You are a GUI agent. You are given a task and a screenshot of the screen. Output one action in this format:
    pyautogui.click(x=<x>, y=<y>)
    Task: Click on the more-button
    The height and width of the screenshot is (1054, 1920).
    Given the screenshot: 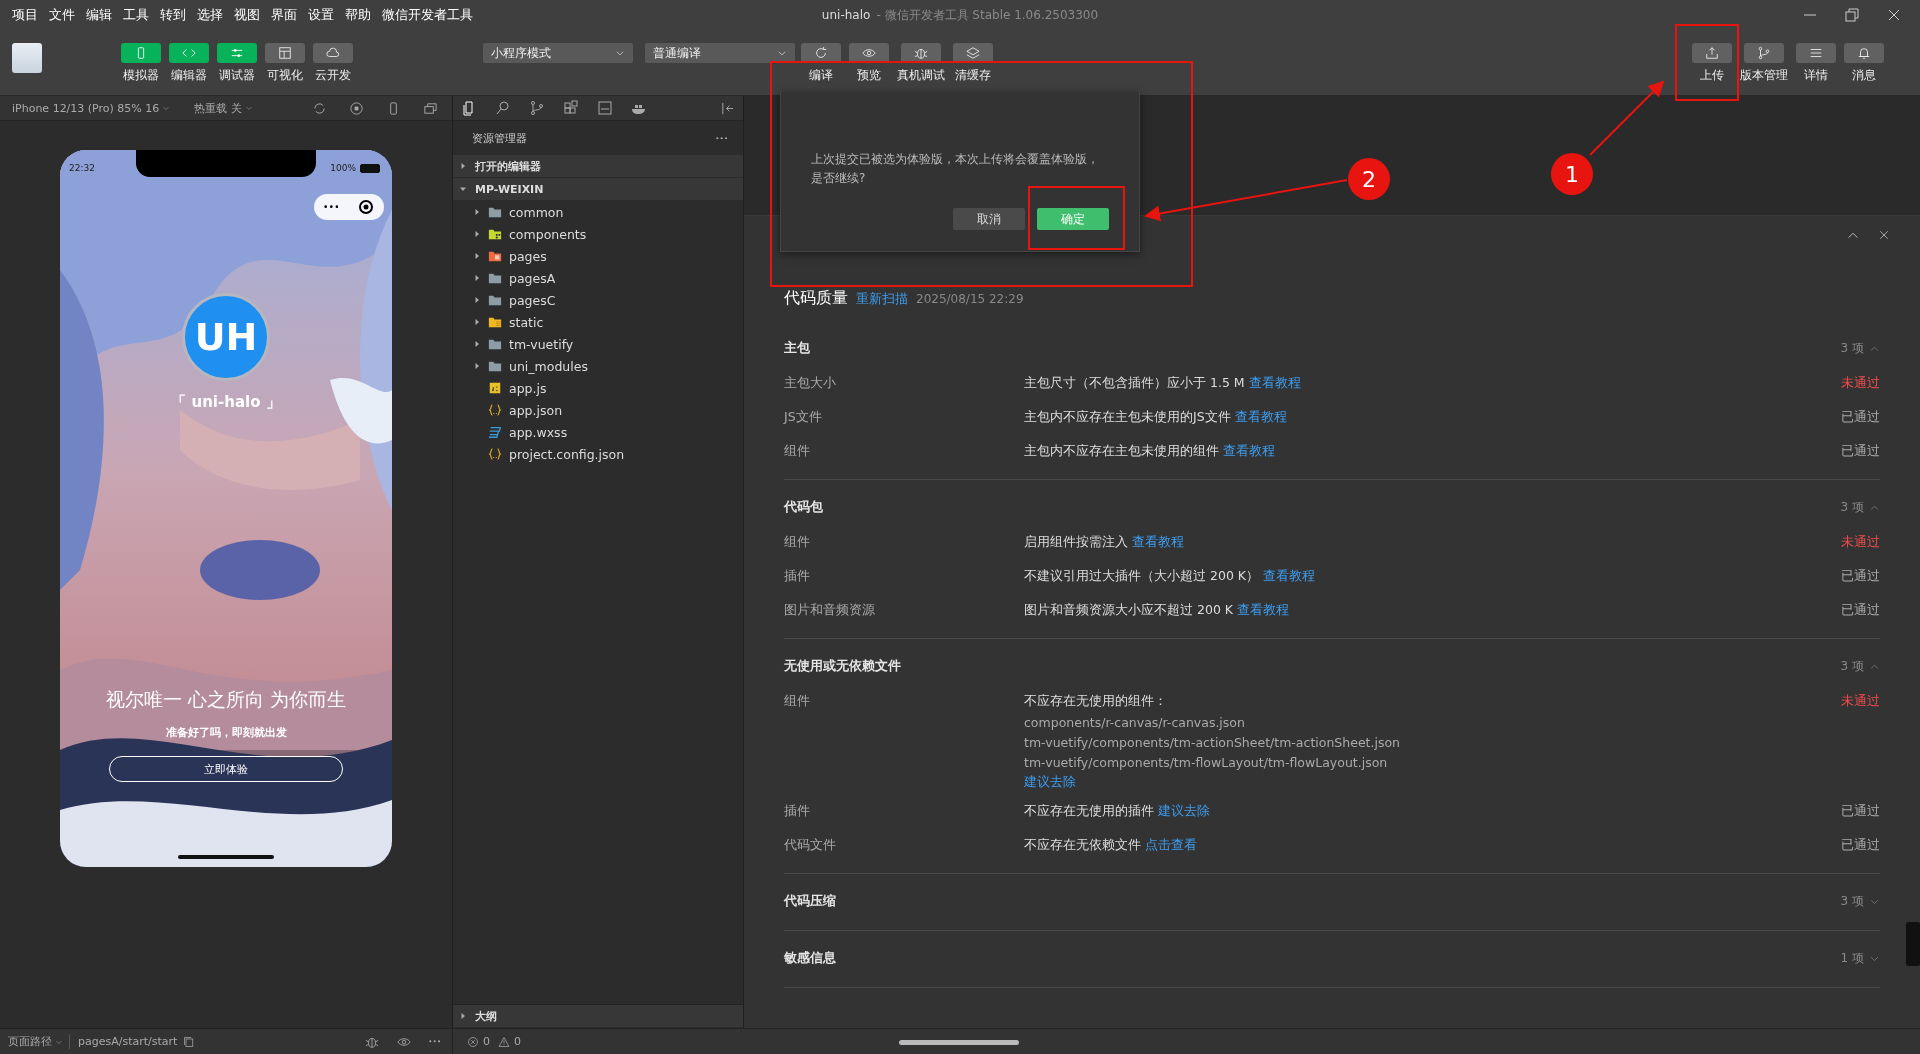 What is the action you would take?
    pyautogui.click(x=721, y=138)
    